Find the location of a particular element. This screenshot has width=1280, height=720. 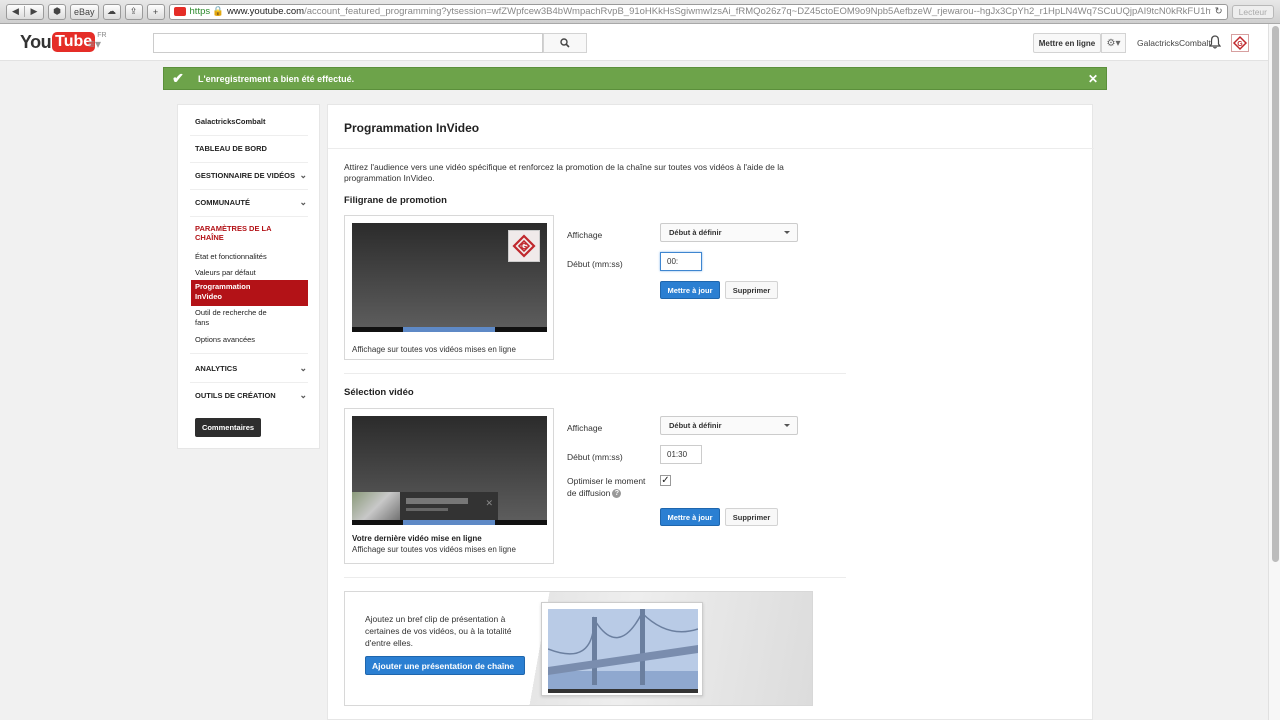

history-nav: ◀ ▶ is located at coordinates (25, 11).